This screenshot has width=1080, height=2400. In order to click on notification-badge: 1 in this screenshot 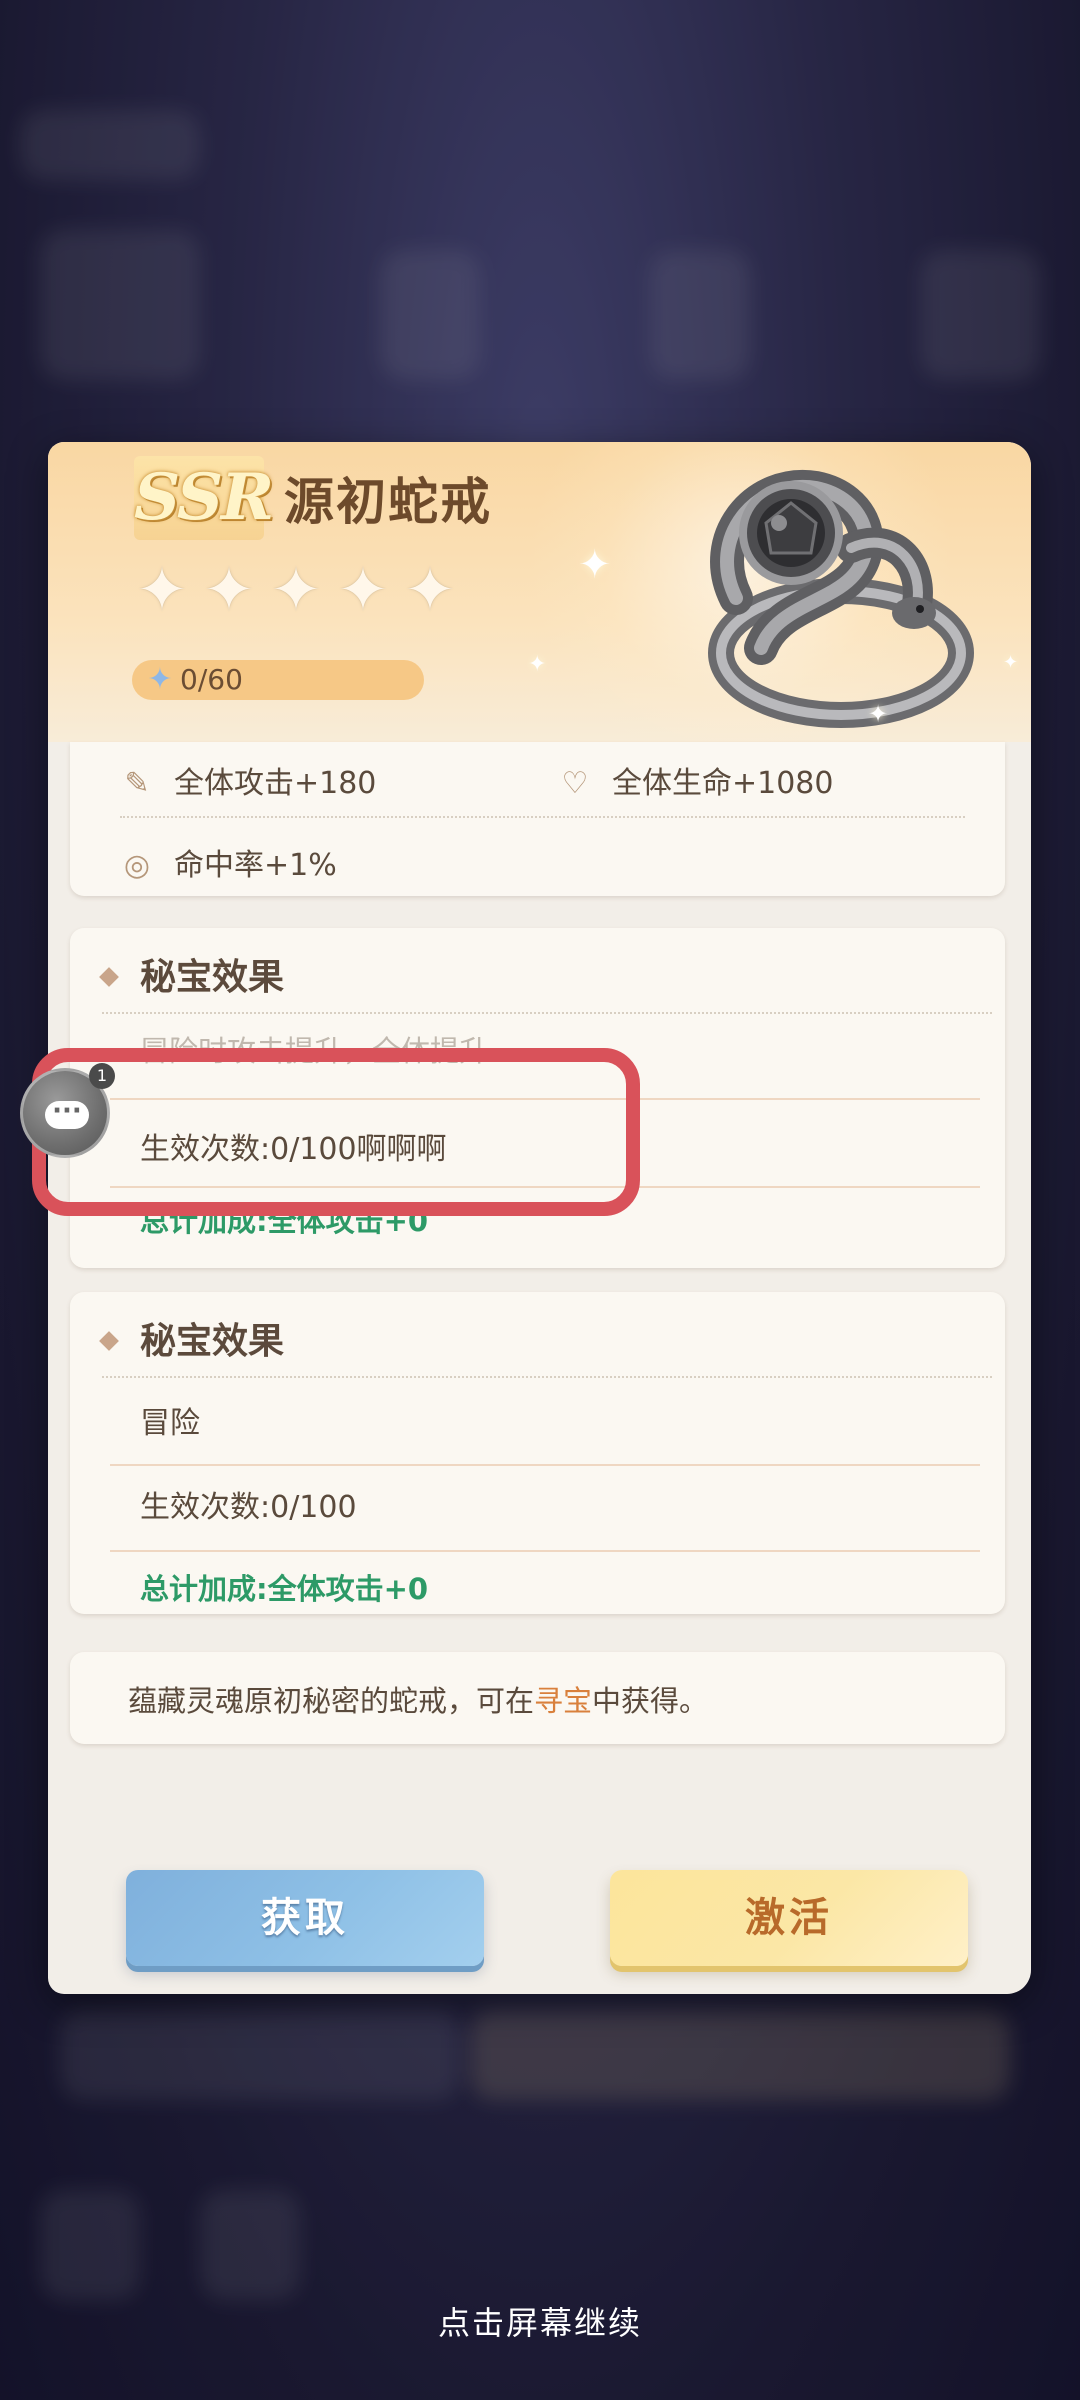, I will do `click(102, 1076)`.